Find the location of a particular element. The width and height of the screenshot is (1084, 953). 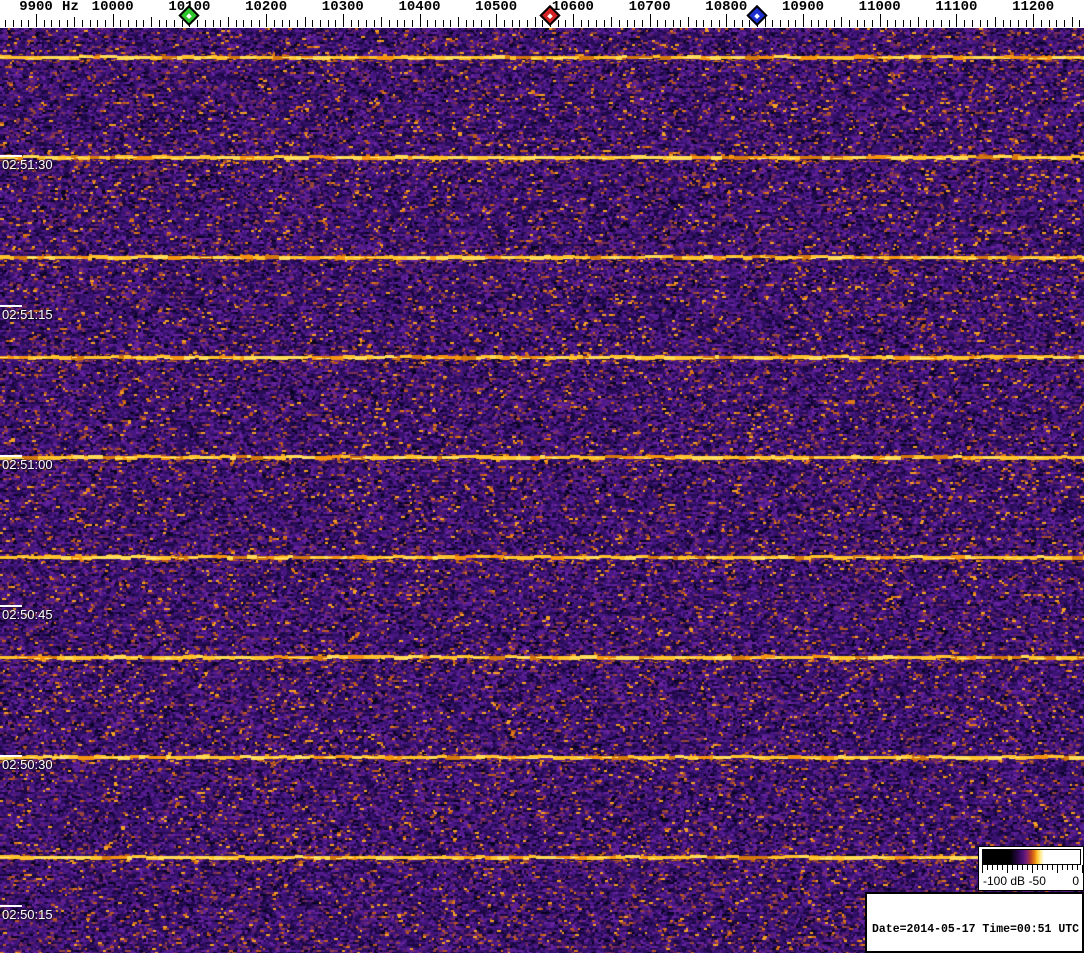

freq-tick-label: 10000 is located at coordinates (112, 7).